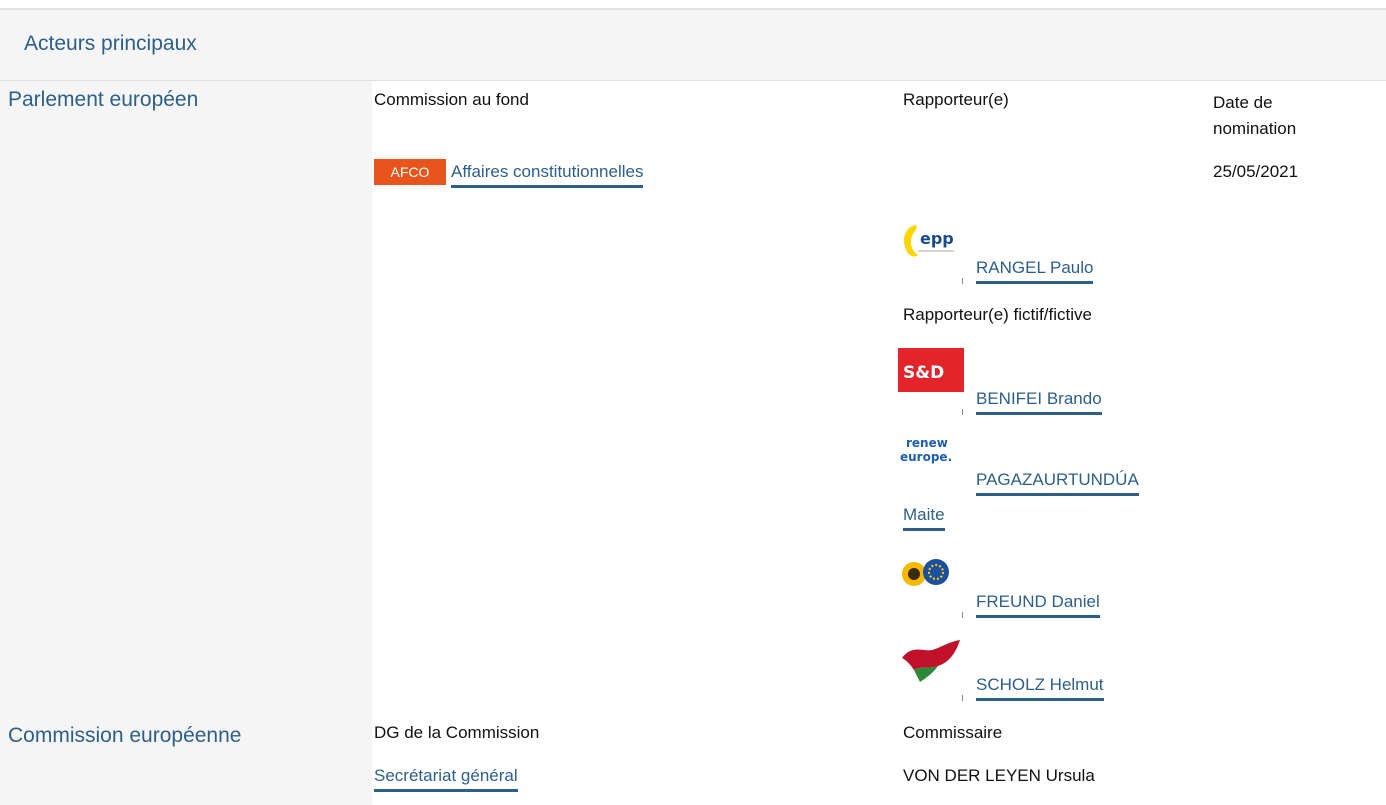 The image size is (1386, 805). Describe the element at coordinates (997, 314) in the screenshot. I see `shadow-rapporteur-label: Rapporteur(e) fictif/fictive` at that location.